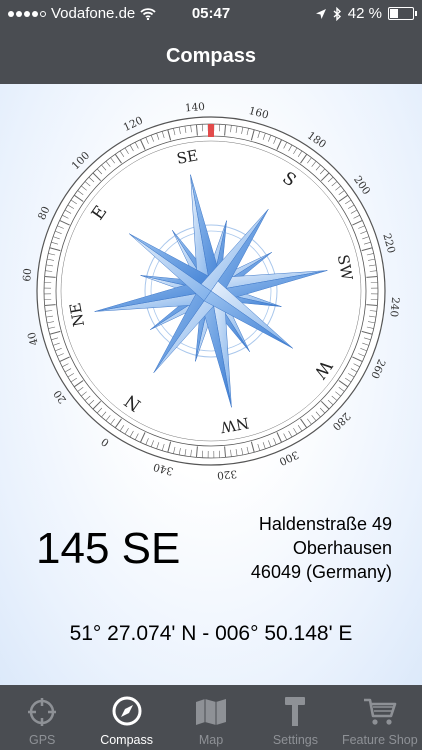 The height and width of the screenshot is (750, 422). What do you see at coordinates (163, 468) in the screenshot?
I see `degree-label: 340` at bounding box center [163, 468].